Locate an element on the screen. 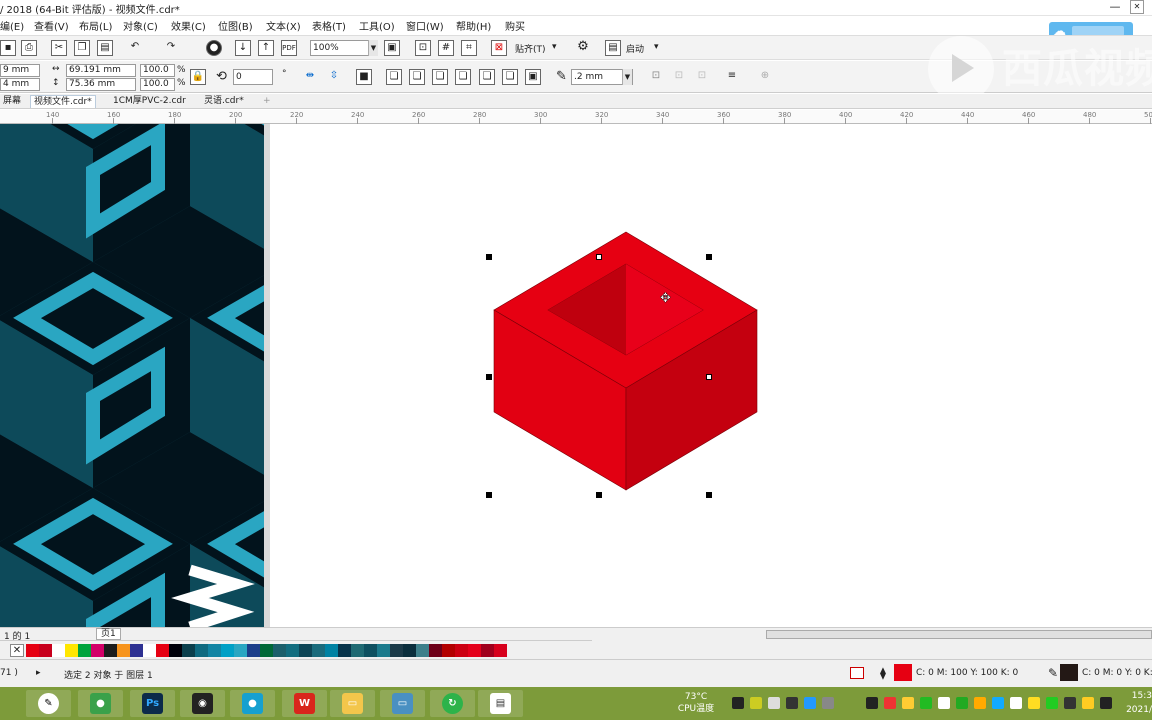 This screenshot has height=720, width=1152. front-minus-back-icon: ❏ is located at coordinates (487, 77).